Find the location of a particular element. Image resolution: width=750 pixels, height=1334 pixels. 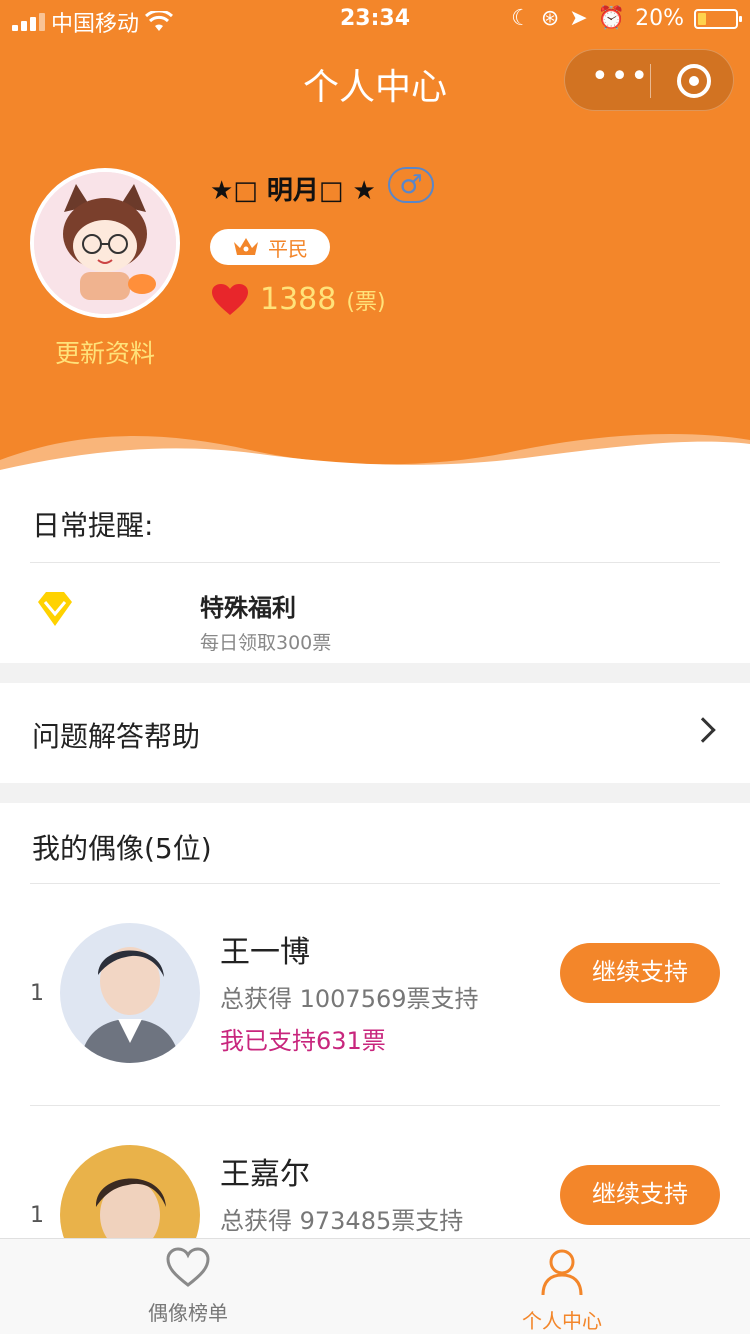

idol-name: 王嘉尔 is located at coordinates (265, 1174).